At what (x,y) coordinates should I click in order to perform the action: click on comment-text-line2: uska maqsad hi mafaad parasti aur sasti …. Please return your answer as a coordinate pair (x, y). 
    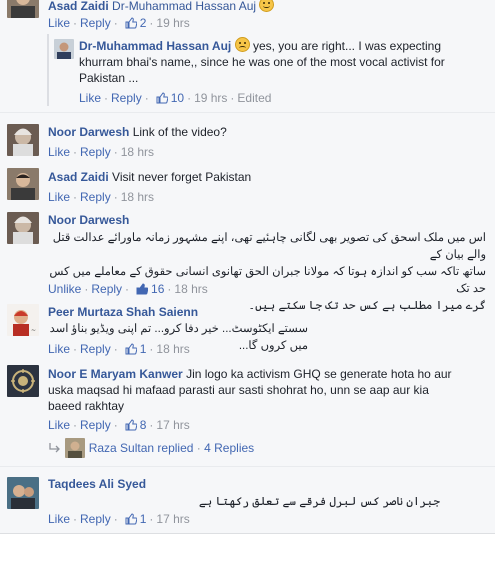
    Looking at the image, I should click on (238, 390).